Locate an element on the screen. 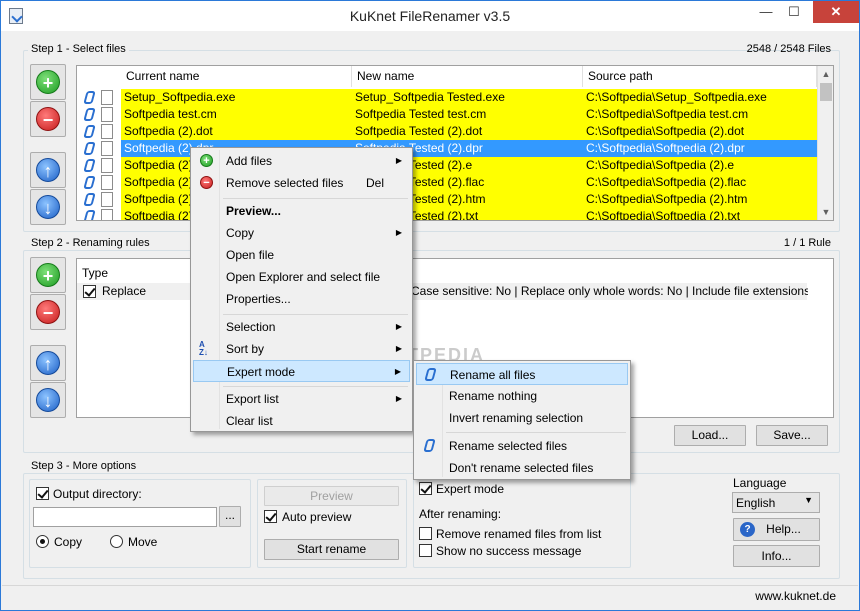 The width and height of the screenshot is (860, 611). col-current-name: Current name is located at coordinates (236, 76).